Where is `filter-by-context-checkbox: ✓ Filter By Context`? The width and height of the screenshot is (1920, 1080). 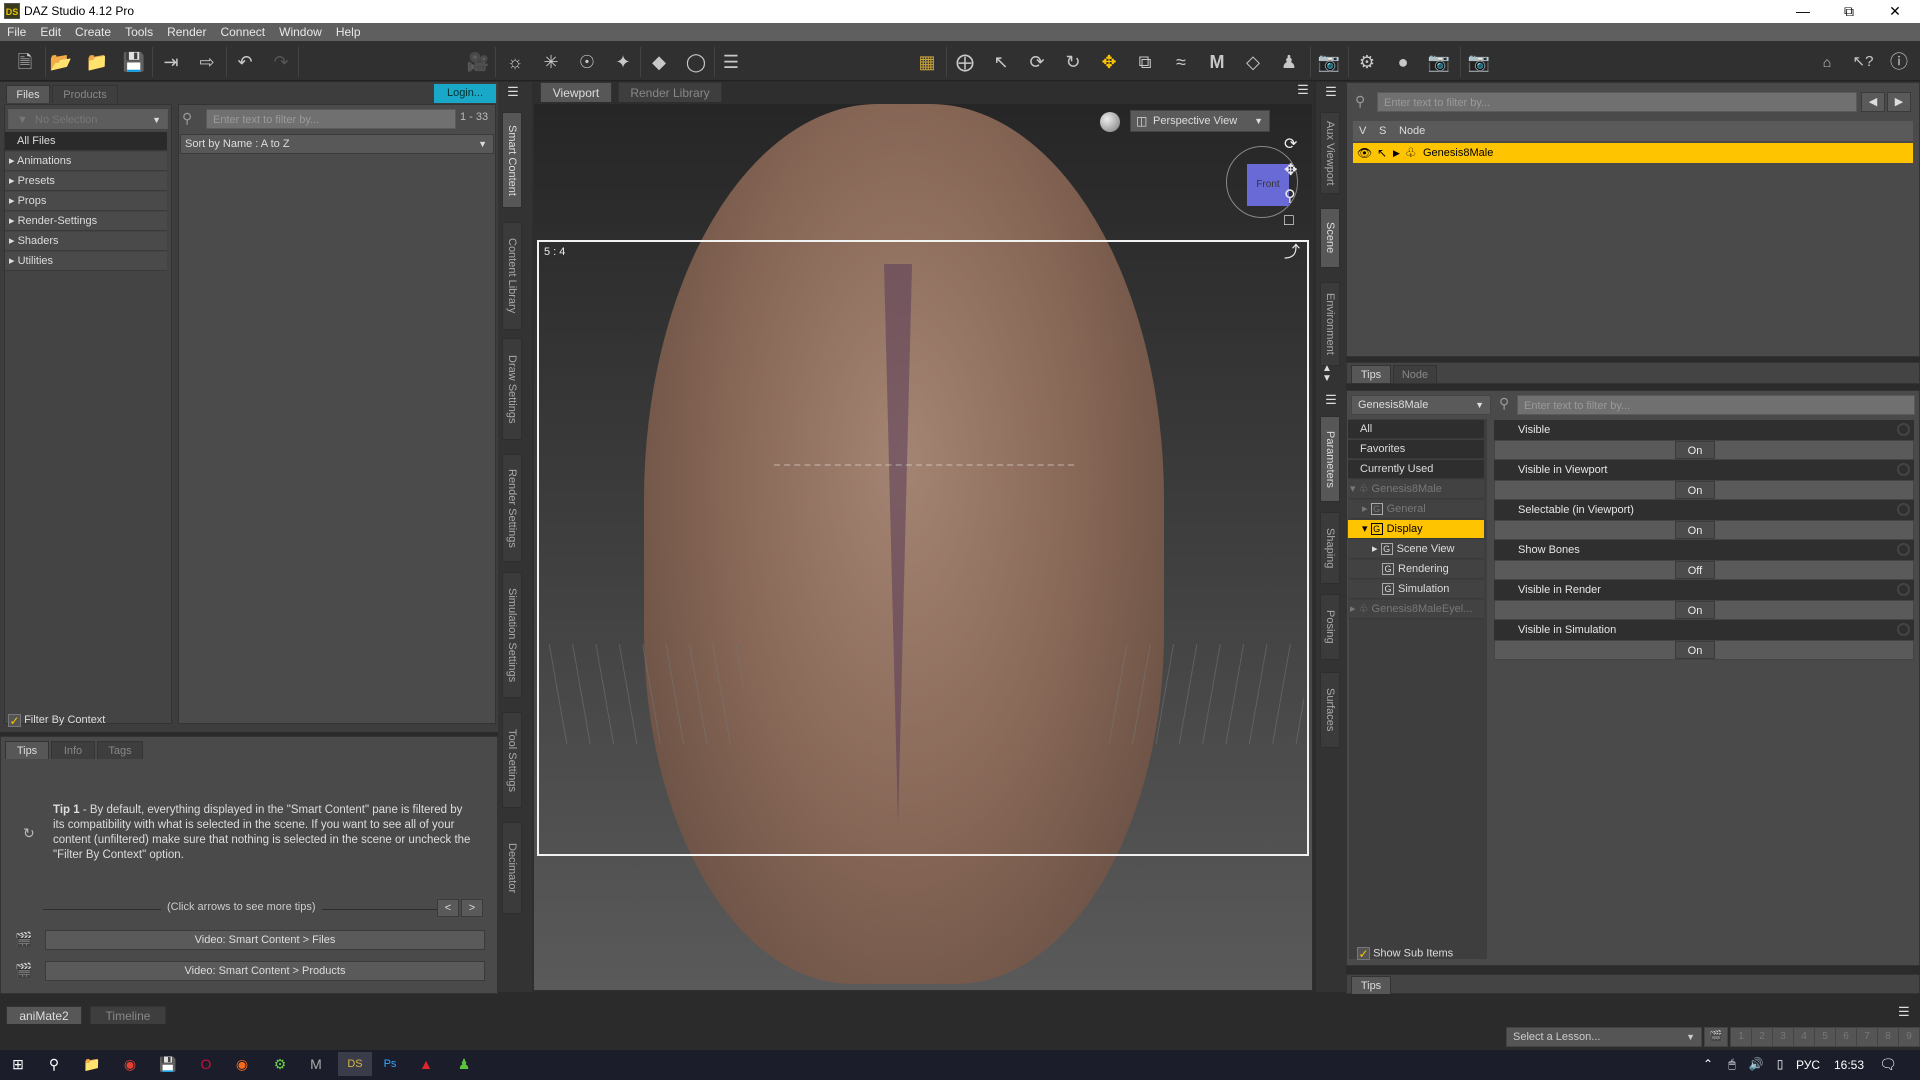
filter-by-context-checkbox: ✓ Filter By Context is located at coordinates (88, 720).